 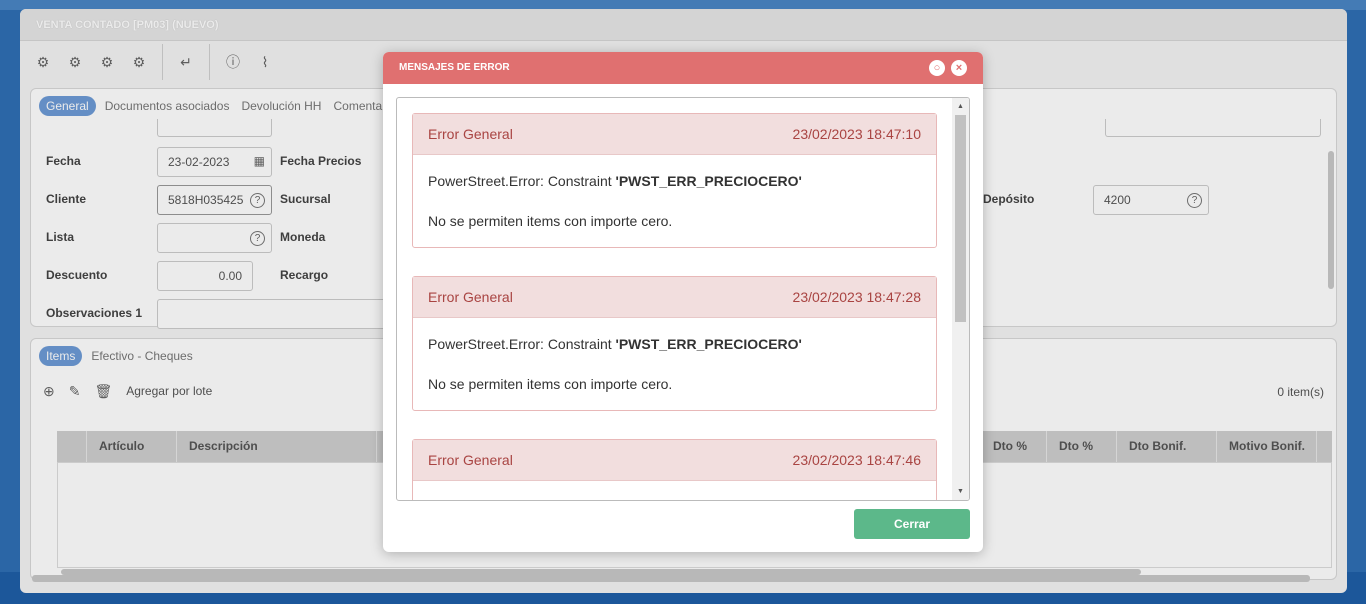 I want to click on scroll-down-icon: ▼, so click(x=960, y=491).